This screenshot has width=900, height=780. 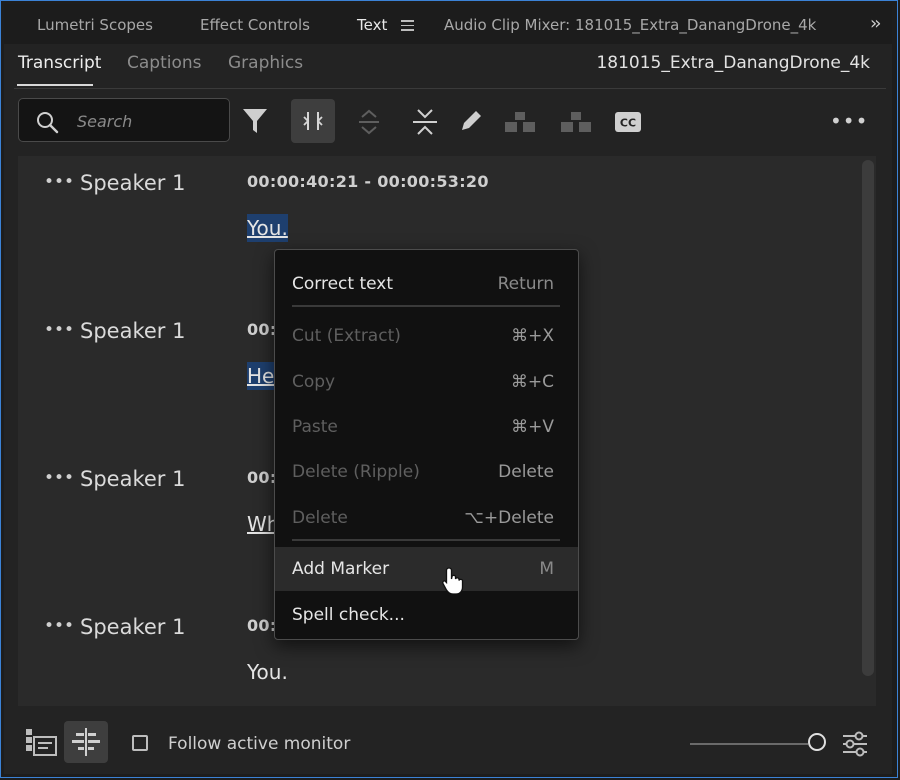 I want to click on zoom-slider-handle, so click(x=817, y=742).